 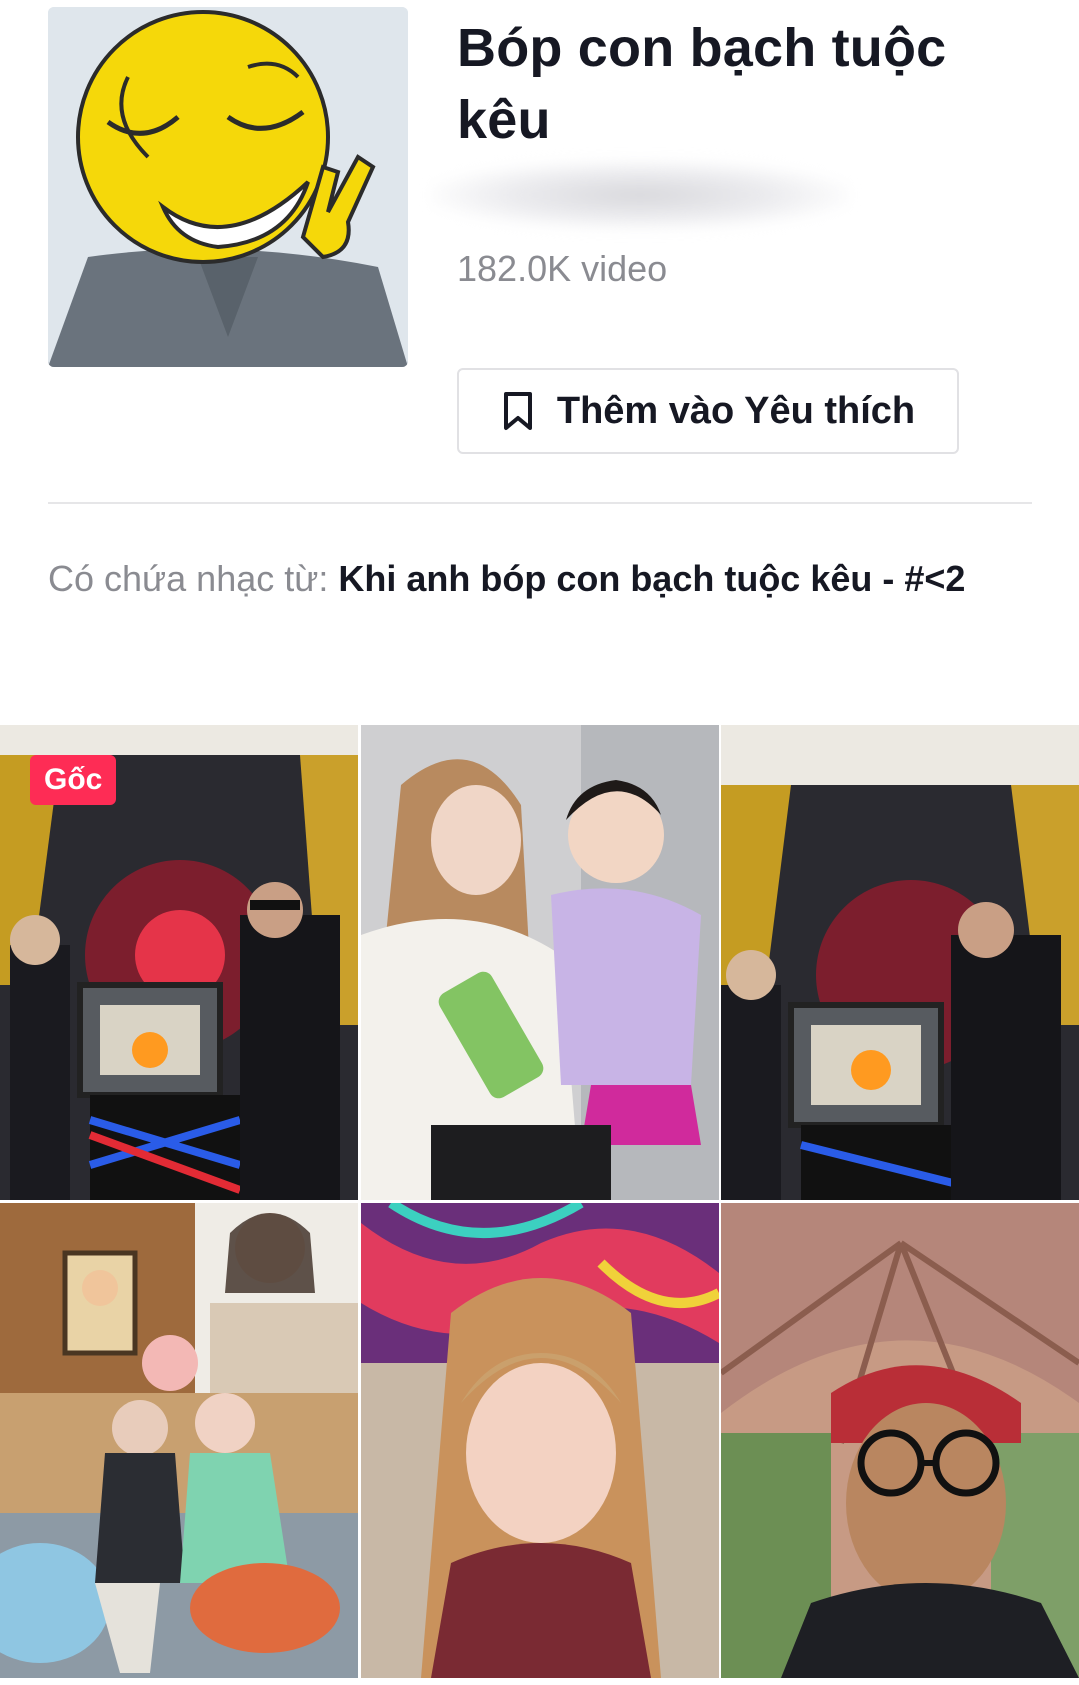 What do you see at coordinates (651, 578) in the screenshot?
I see `music-name-link: Khi anh bóp con bạch tuộc kêu - #<2` at bounding box center [651, 578].